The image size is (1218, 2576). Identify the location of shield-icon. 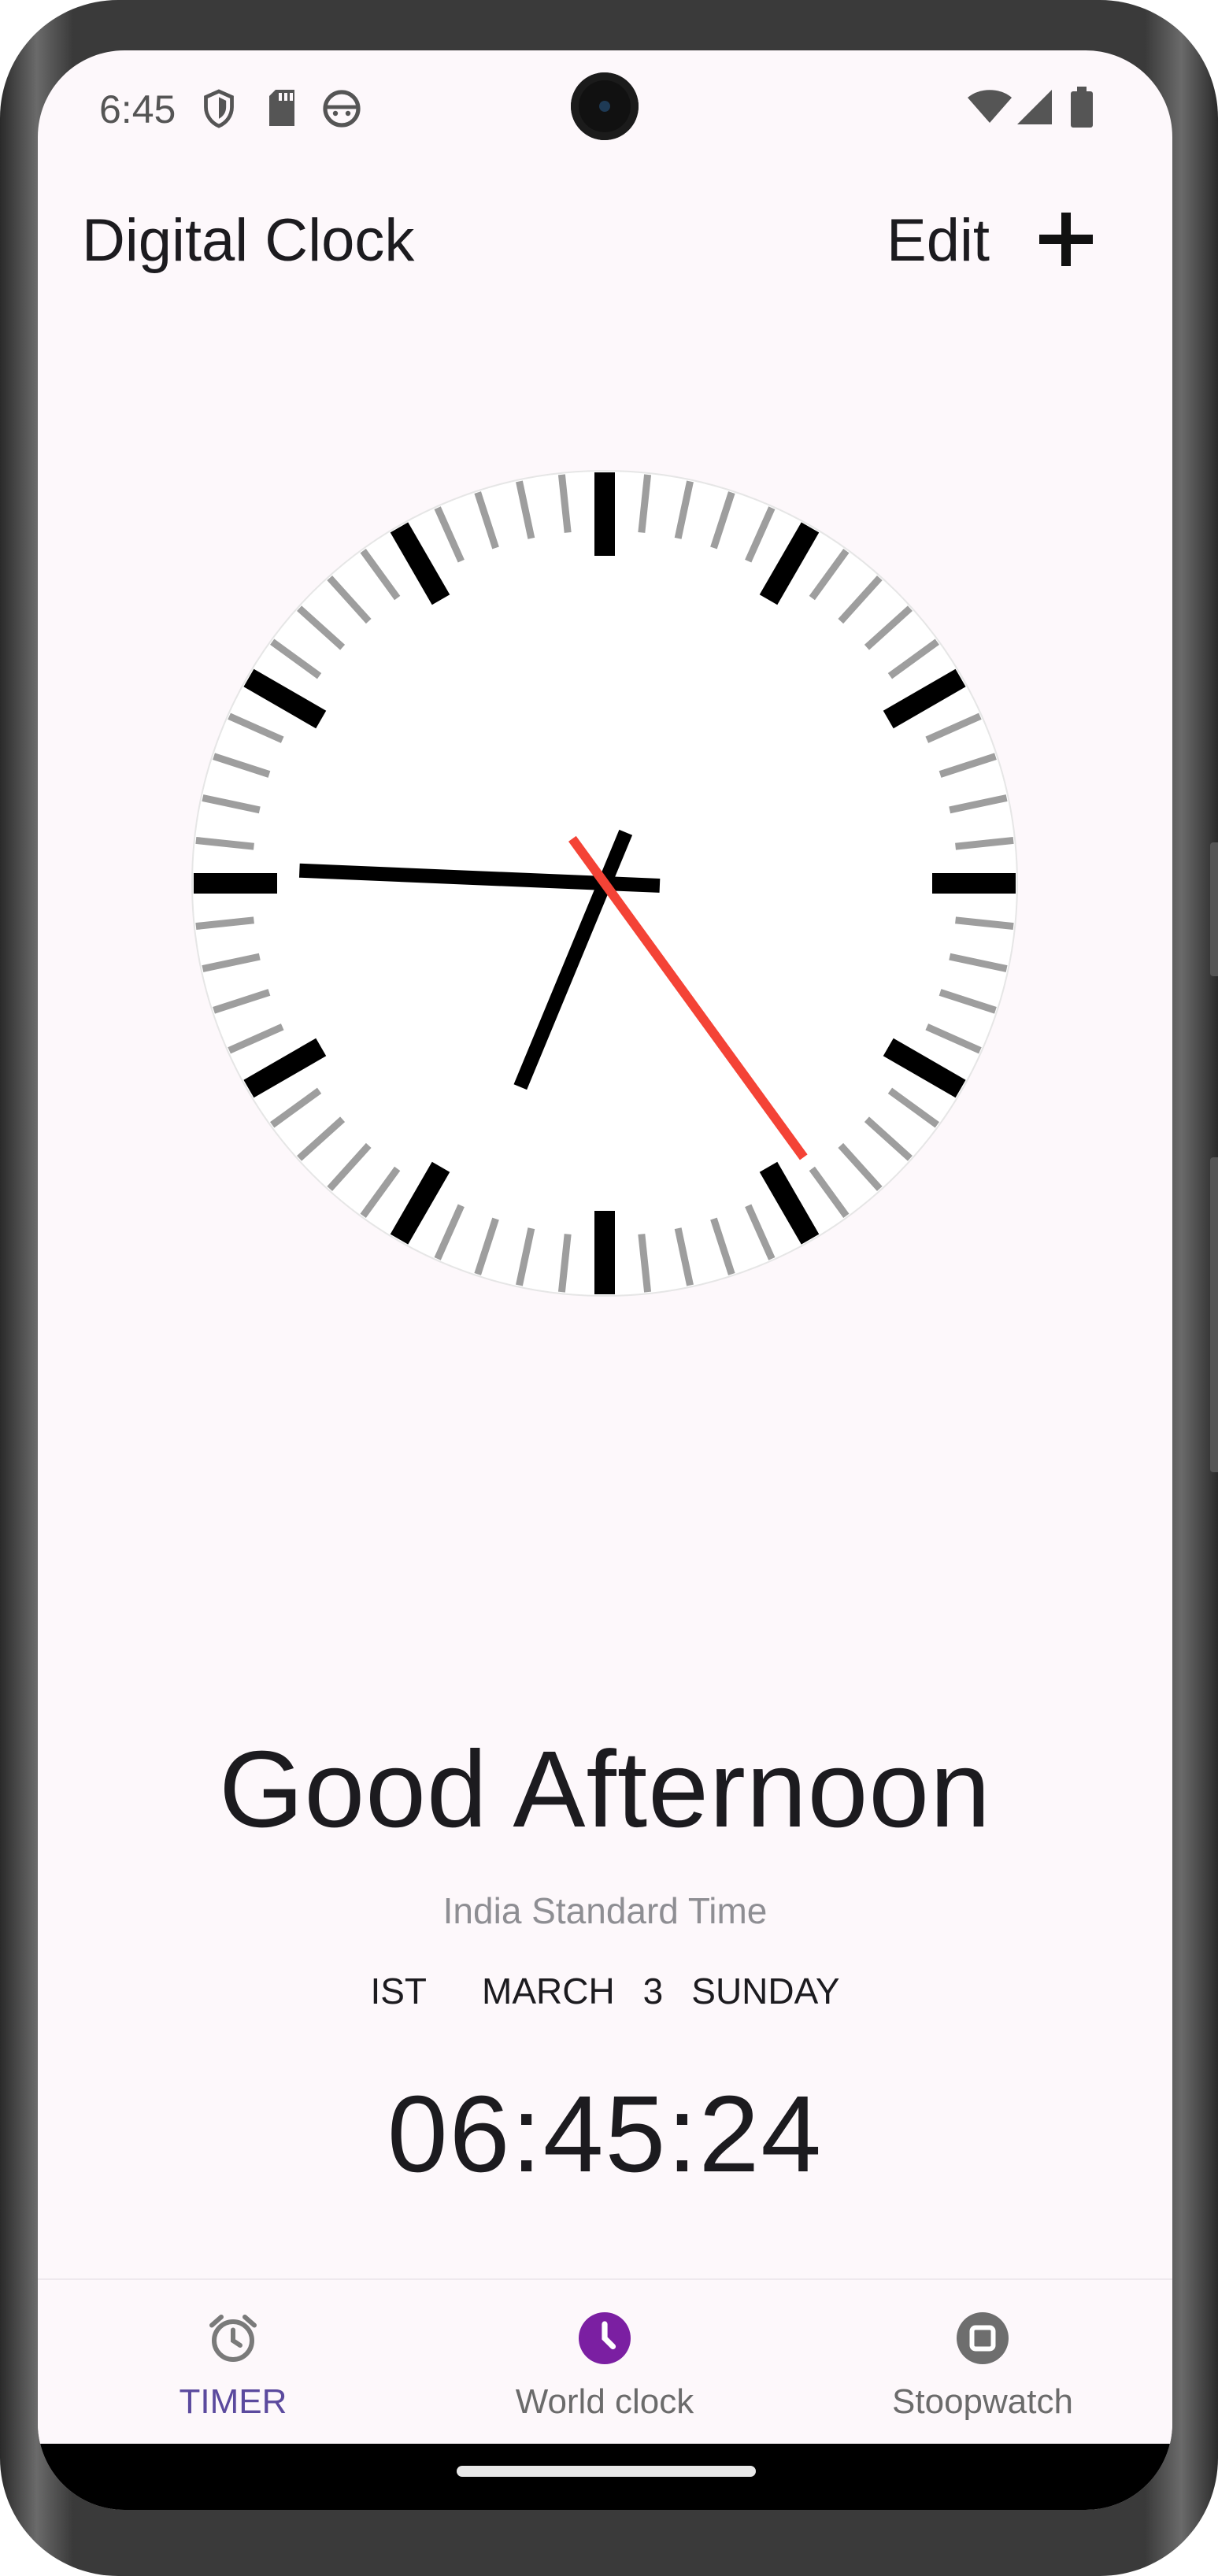
(219, 108).